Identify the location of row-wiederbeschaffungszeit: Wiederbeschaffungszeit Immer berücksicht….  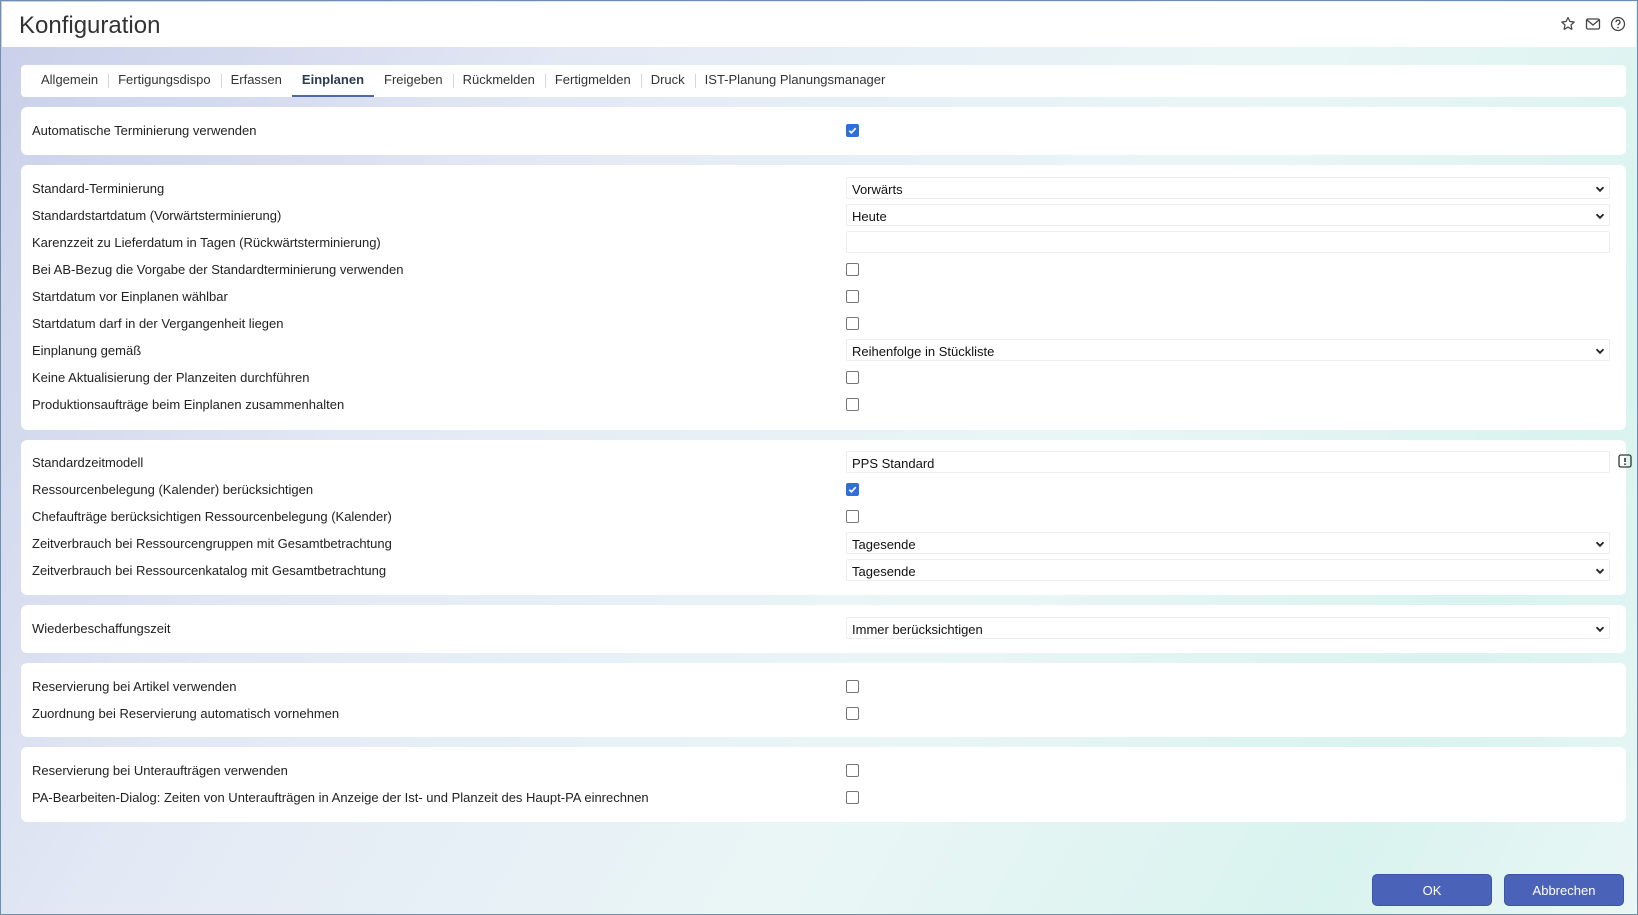
(823, 628).